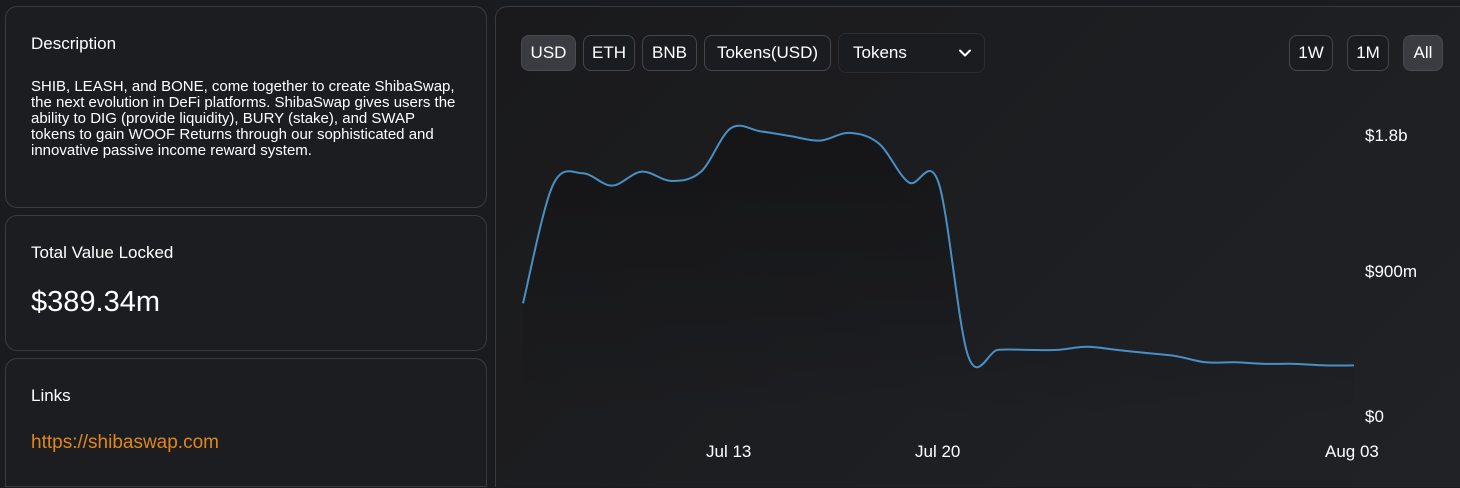 The height and width of the screenshot is (488, 1460). Describe the element at coordinates (246, 283) in the screenshot. I see `tvl-card: Total Value Locked $389.34m` at that location.